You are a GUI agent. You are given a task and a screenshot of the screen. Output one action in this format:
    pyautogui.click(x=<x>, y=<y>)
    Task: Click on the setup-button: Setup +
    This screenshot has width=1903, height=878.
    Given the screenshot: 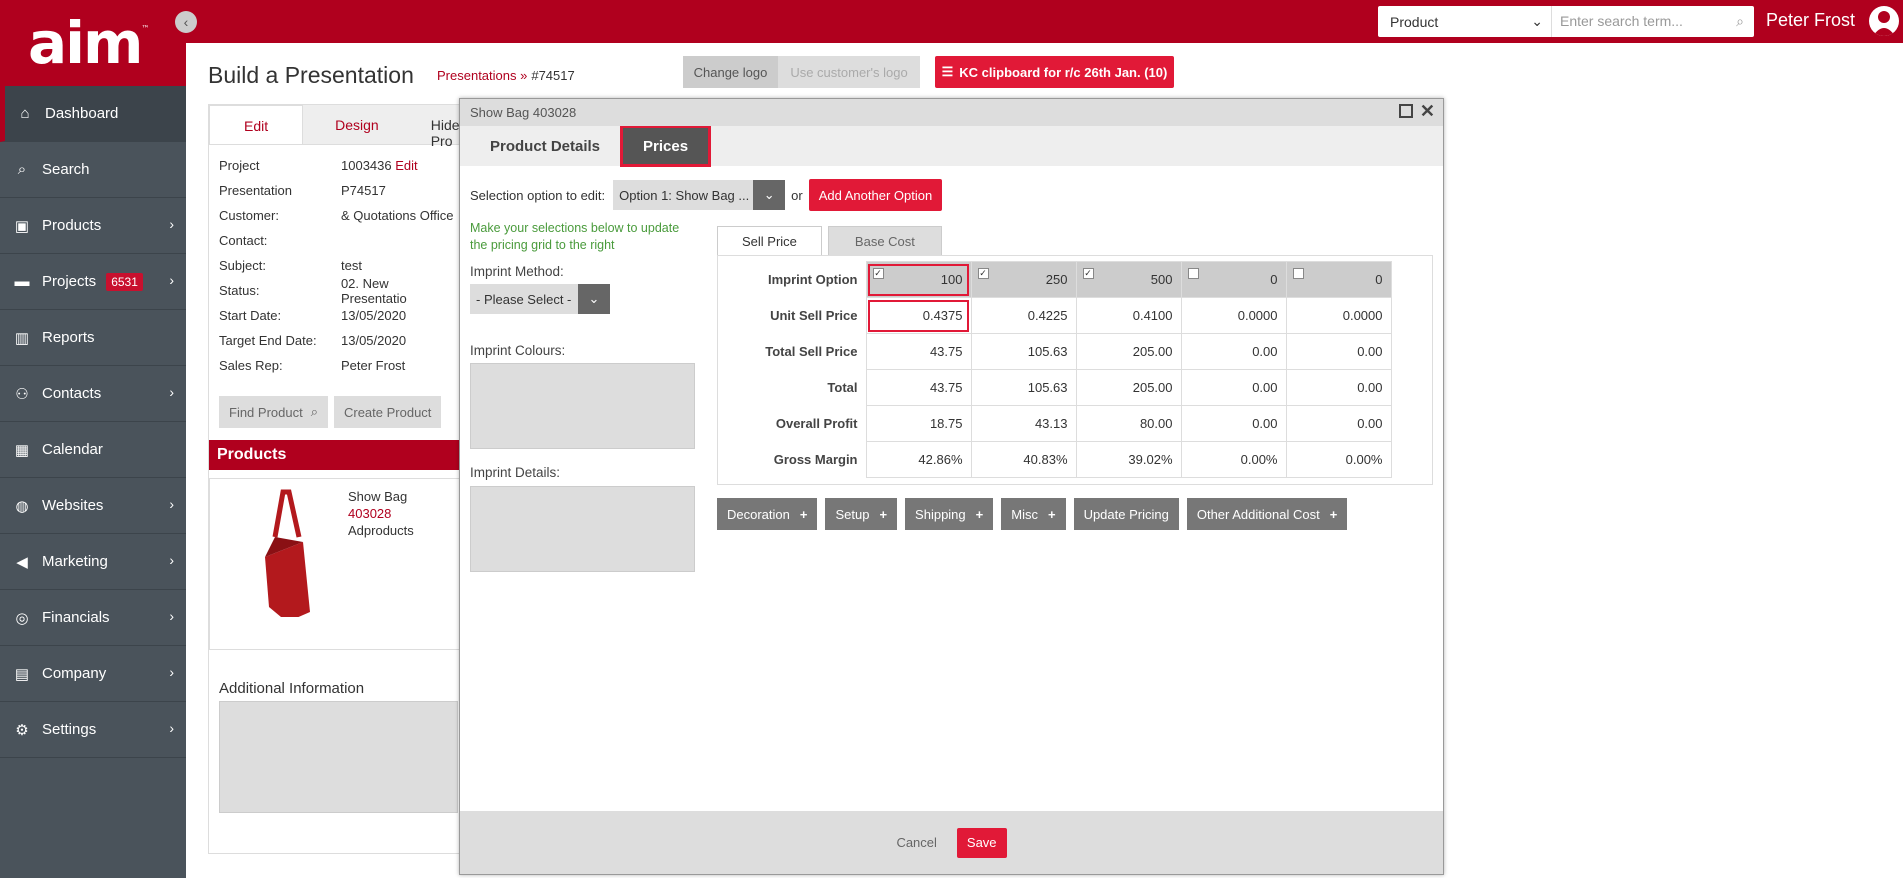 What is the action you would take?
    pyautogui.click(x=861, y=514)
    